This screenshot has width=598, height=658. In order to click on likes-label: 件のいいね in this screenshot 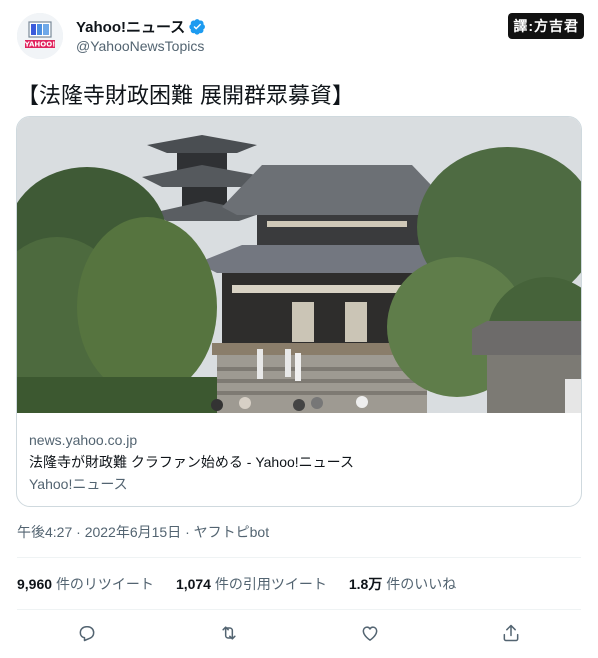, I will do `click(421, 584)`.